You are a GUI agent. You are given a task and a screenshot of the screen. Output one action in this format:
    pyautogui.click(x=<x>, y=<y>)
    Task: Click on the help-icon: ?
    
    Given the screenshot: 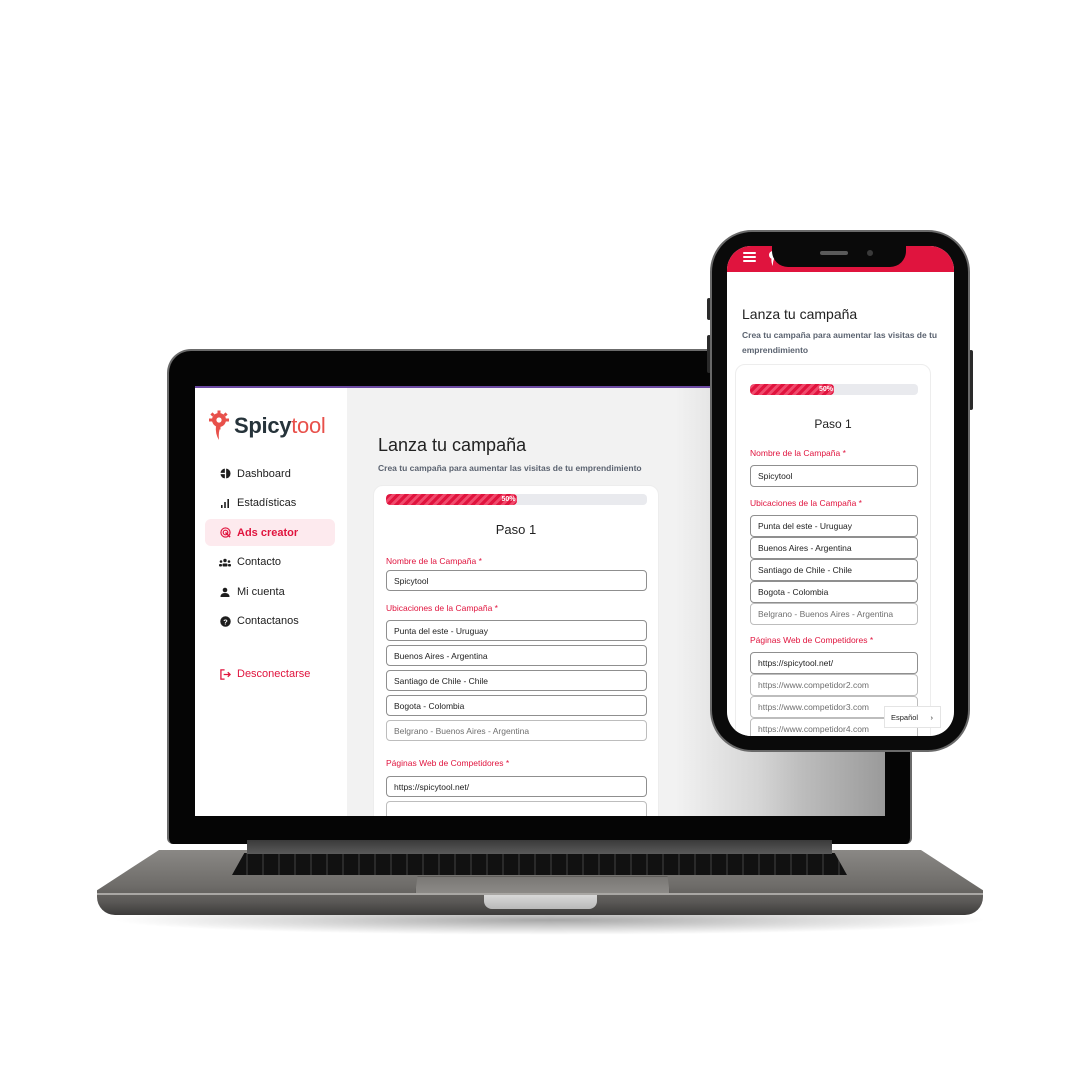 What is the action you would take?
    pyautogui.click(x=225, y=621)
    